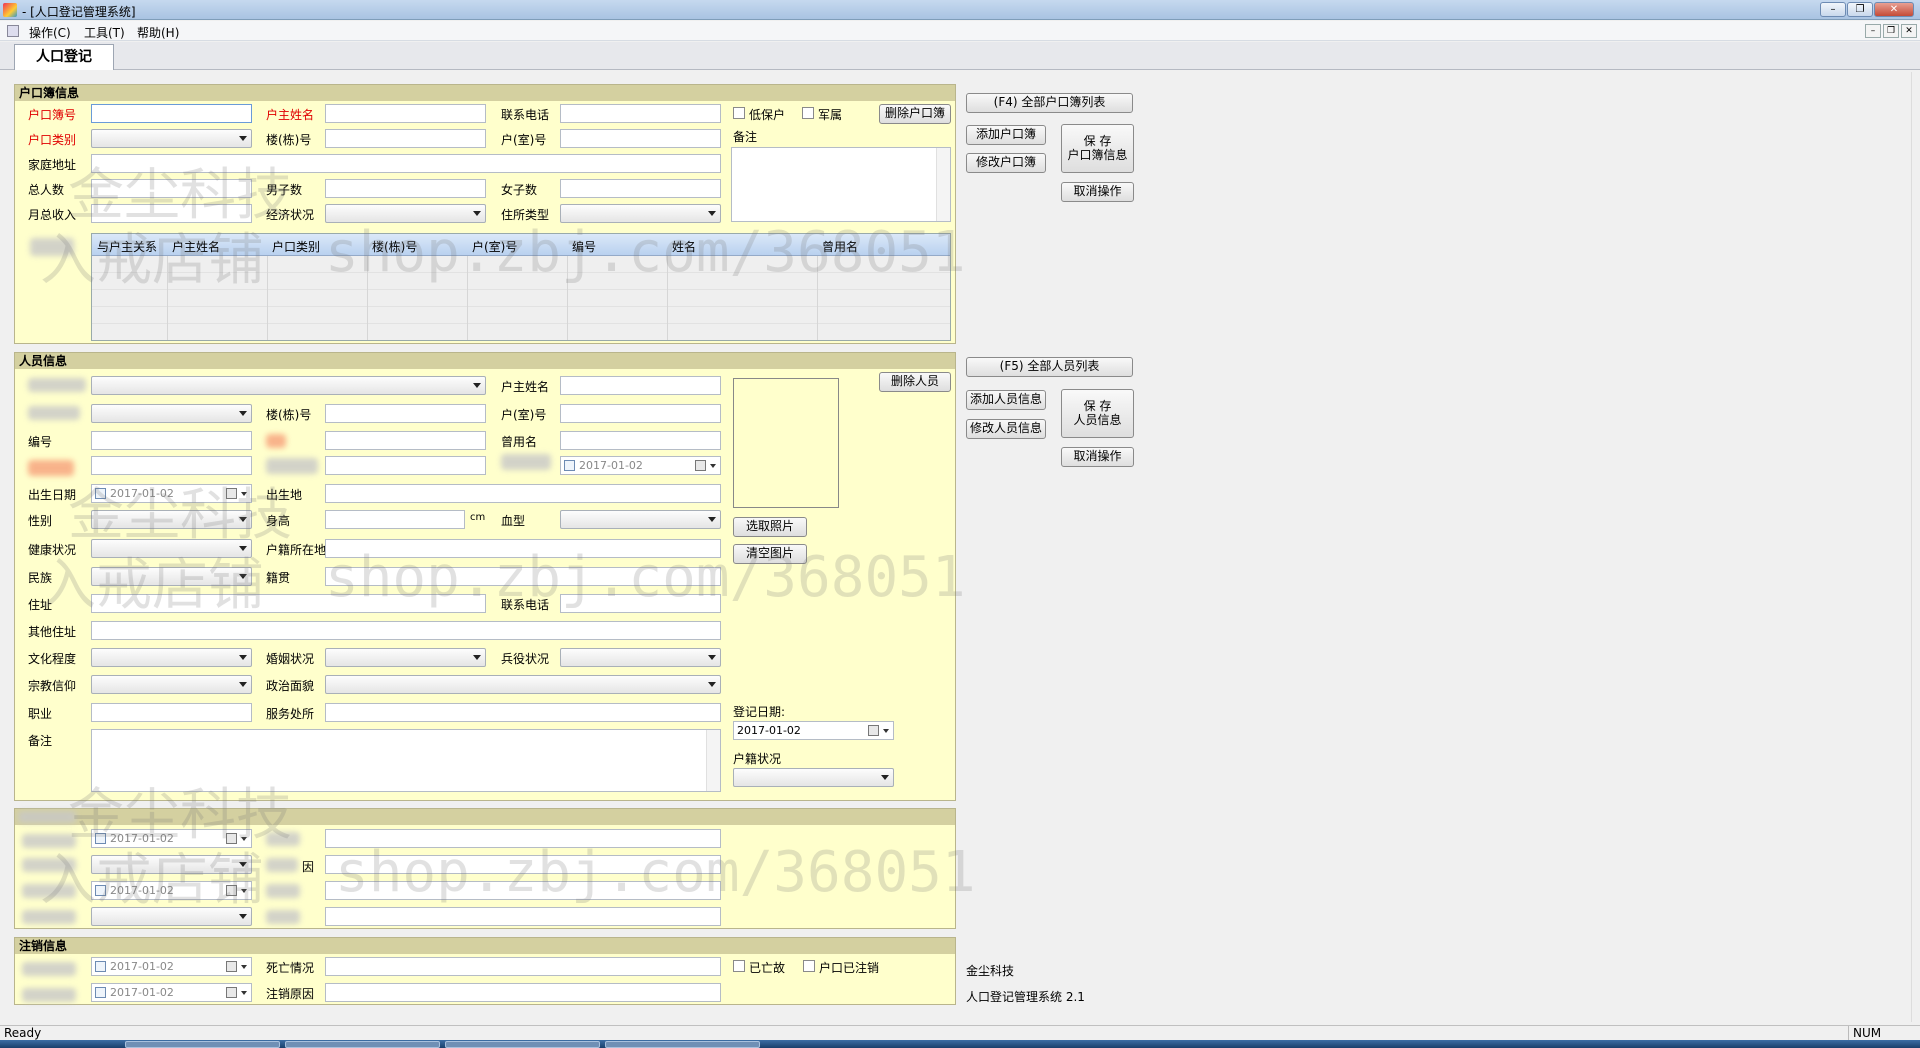 The width and height of the screenshot is (1920, 1048). What do you see at coordinates (915, 114) in the screenshot?
I see `delete-household-button: 删除户口簿` at bounding box center [915, 114].